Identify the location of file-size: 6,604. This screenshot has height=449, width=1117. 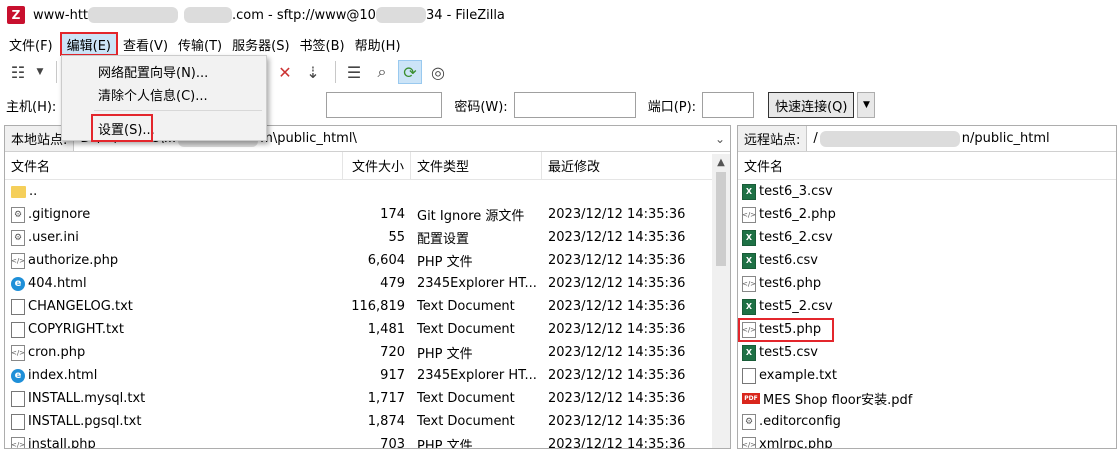
(386, 260).